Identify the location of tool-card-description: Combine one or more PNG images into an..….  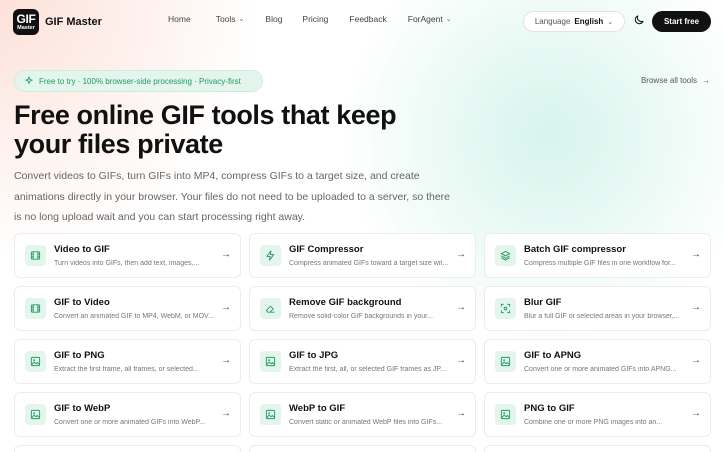
(593, 422).